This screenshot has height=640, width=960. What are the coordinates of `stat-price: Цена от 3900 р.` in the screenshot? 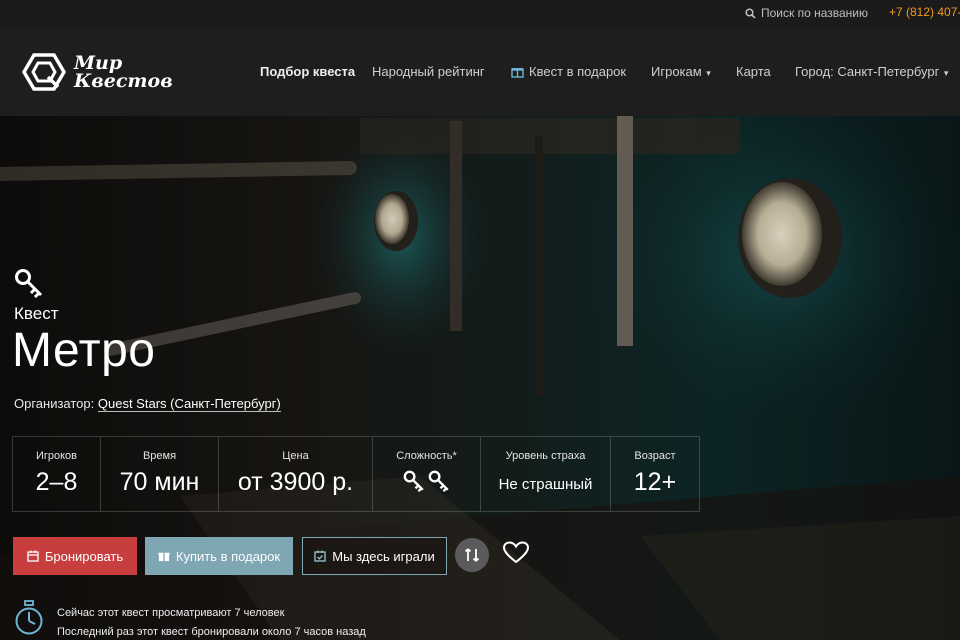 It's located at (296, 474).